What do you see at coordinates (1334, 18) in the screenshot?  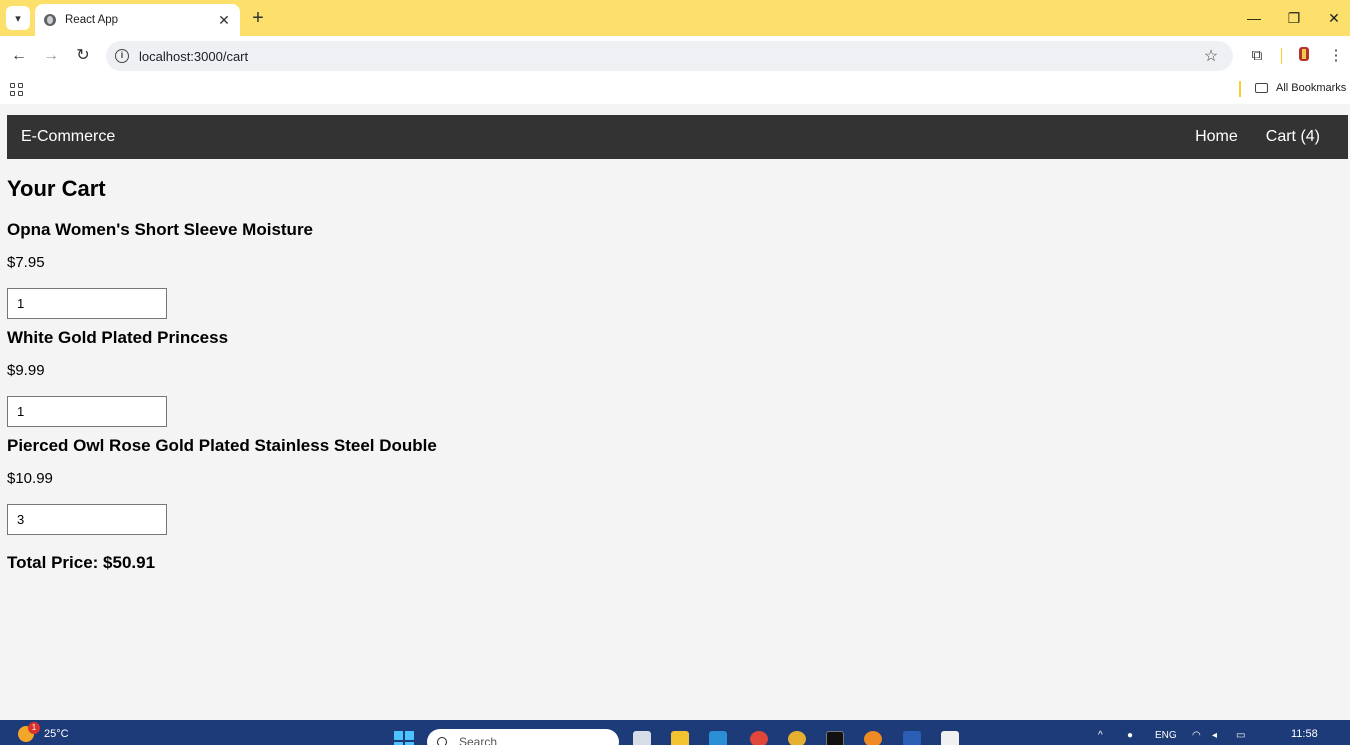 I see `close-window-icon: ✕` at bounding box center [1334, 18].